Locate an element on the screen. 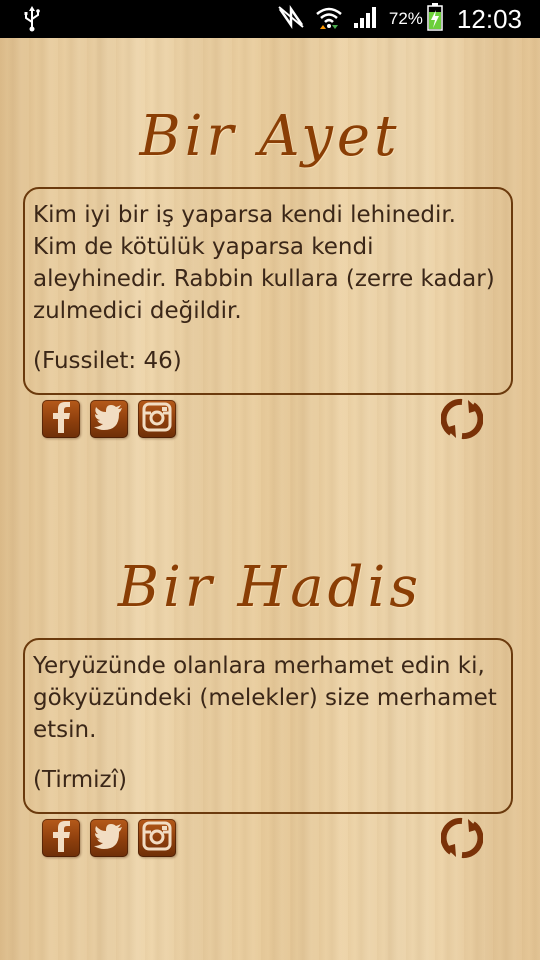 Image resolution: width=540 pixels, height=960 pixels. clock: 12:03 is located at coordinates (489, 18).